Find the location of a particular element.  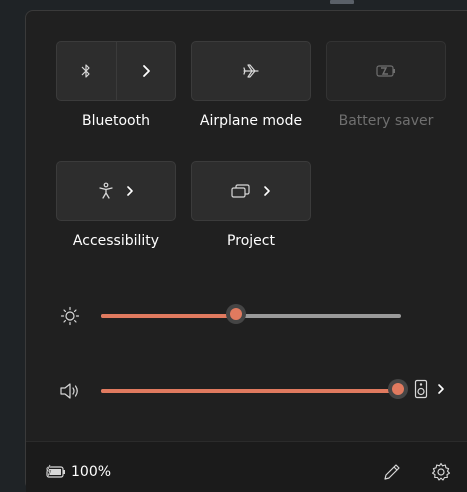

airplane-mode-label: Airplane mode is located at coordinates (251, 121).